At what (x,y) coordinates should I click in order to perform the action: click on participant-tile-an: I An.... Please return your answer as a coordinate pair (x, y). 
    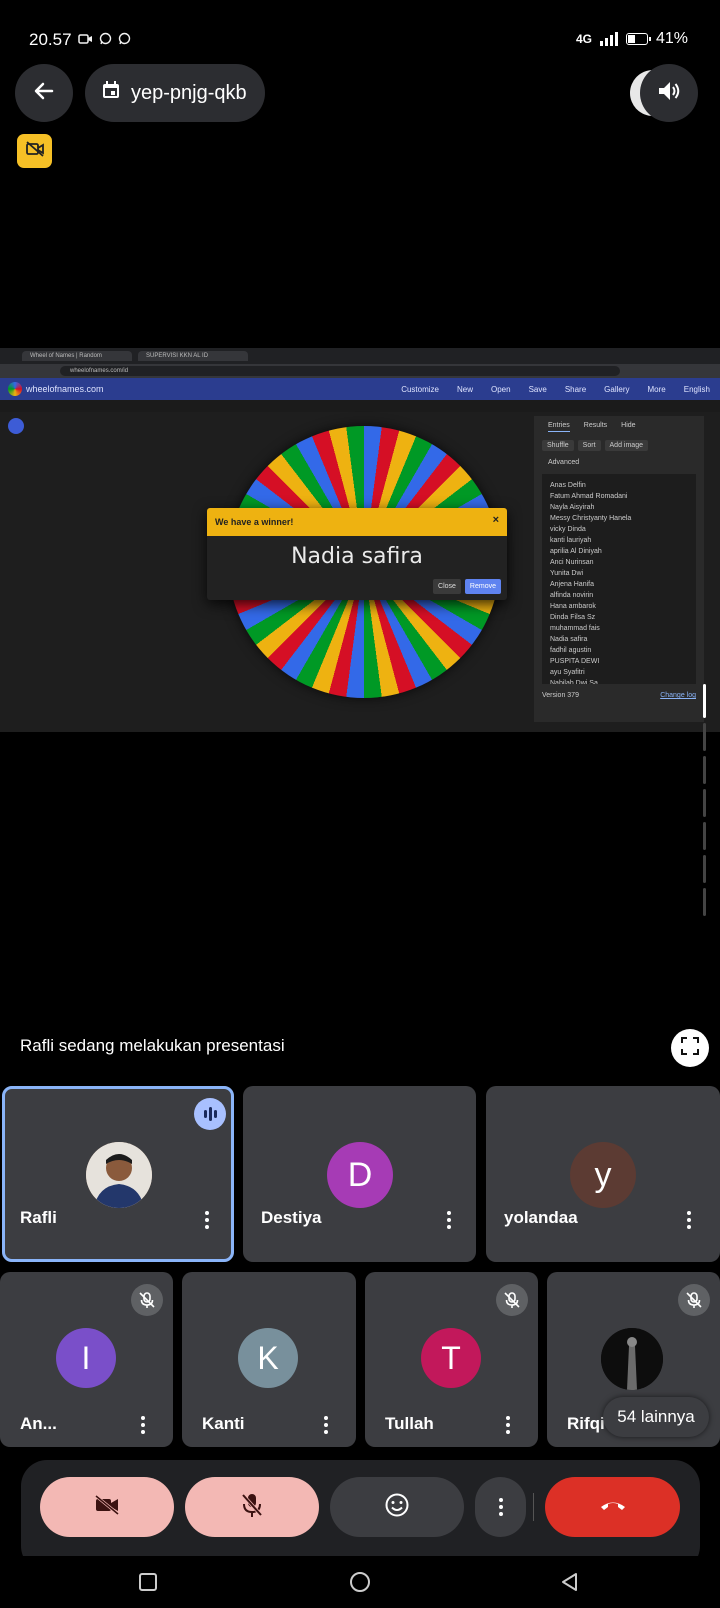
    Looking at the image, I should click on (86, 1359).